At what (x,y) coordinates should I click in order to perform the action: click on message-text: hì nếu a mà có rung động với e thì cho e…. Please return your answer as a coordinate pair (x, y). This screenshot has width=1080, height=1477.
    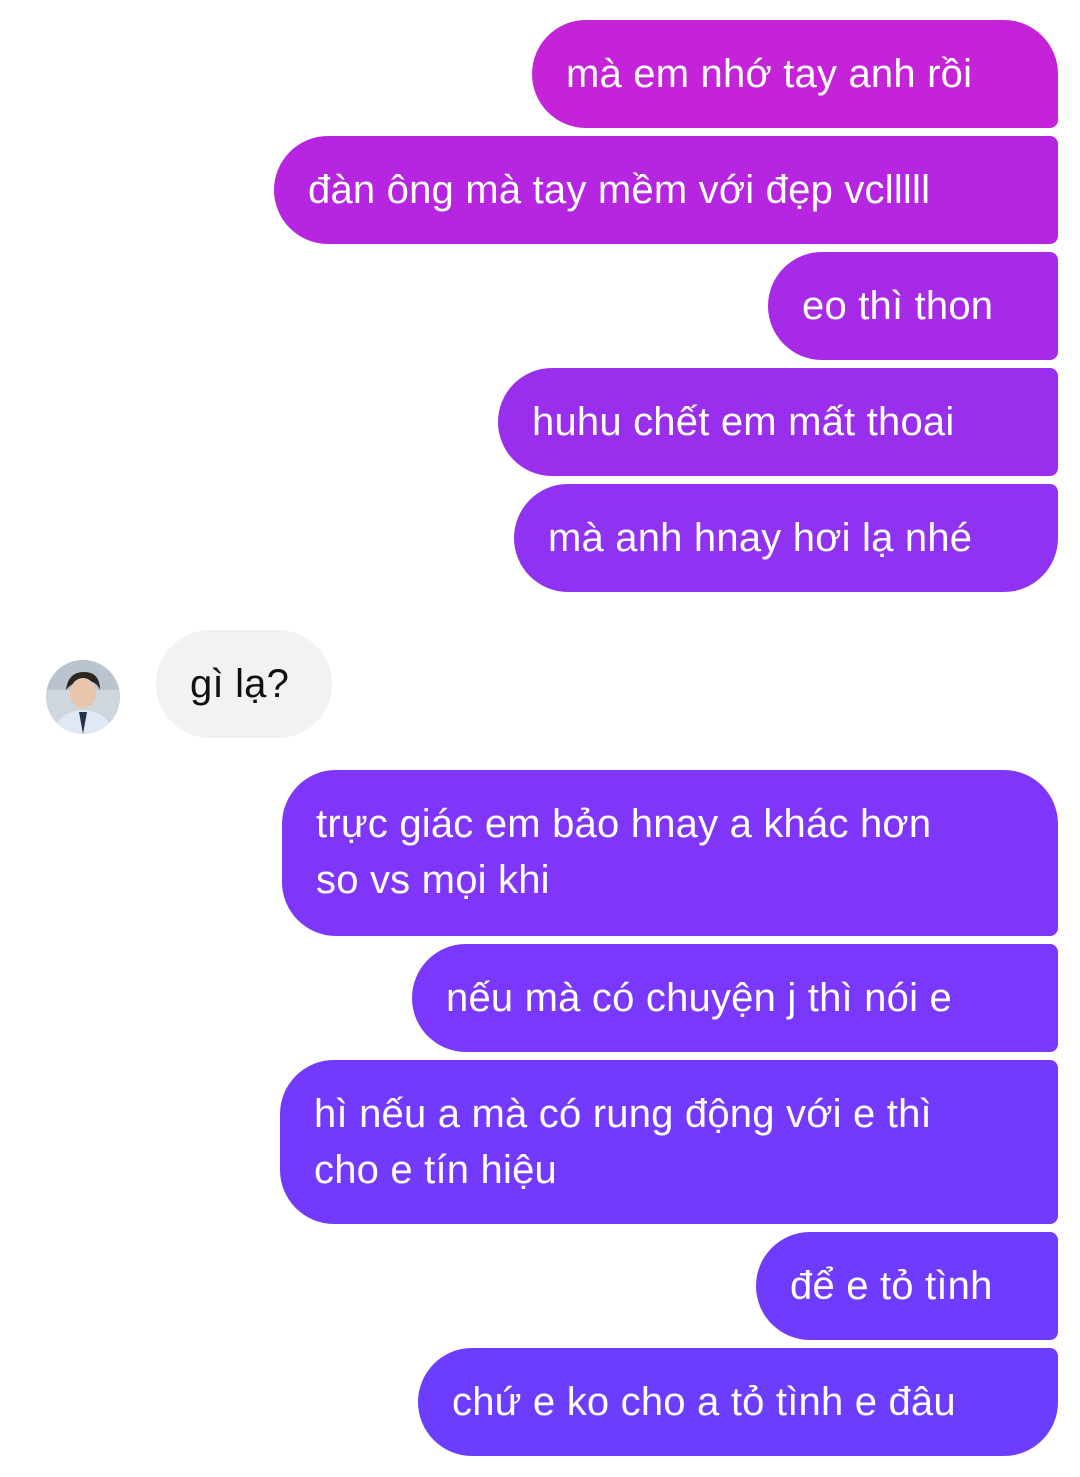
    Looking at the image, I should click on (623, 1142).